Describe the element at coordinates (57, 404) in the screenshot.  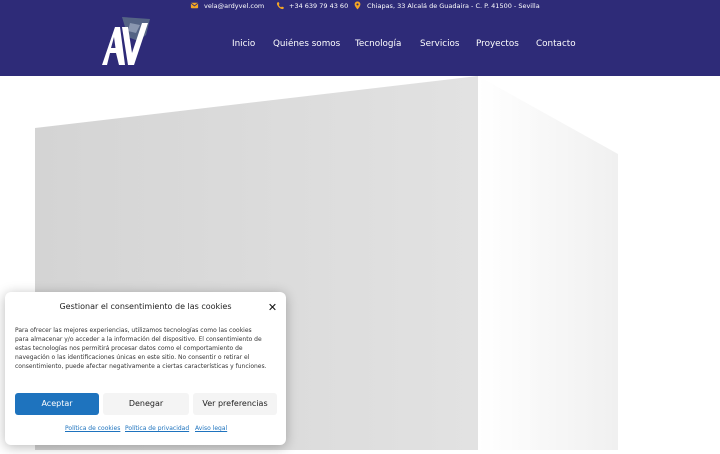
I see `accept-button: Aceptar` at that location.